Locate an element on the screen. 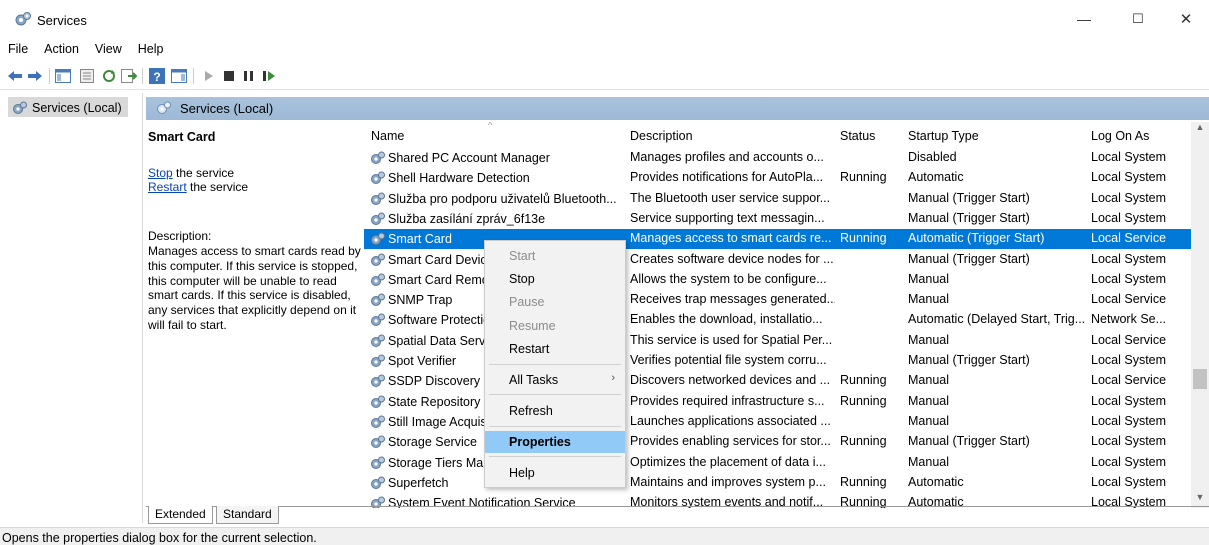 The width and height of the screenshot is (1209, 545). menu-action: Action is located at coordinates (61, 50).